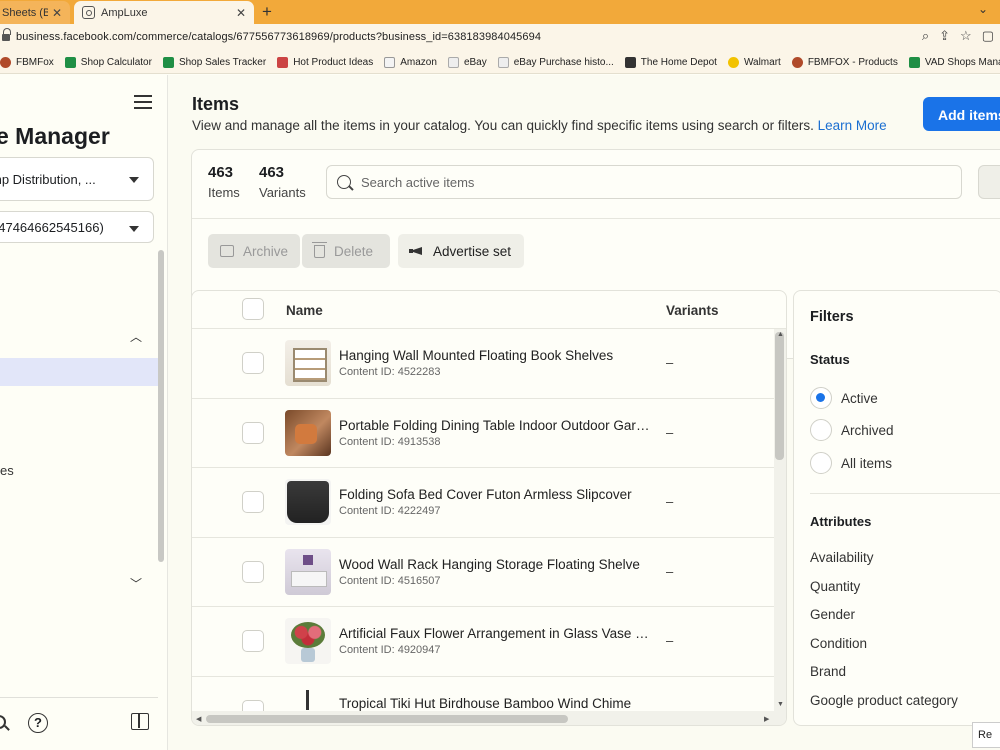 Image resolution: width=1000 pixels, height=750 pixels. I want to click on lock-icon, so click(6, 35).